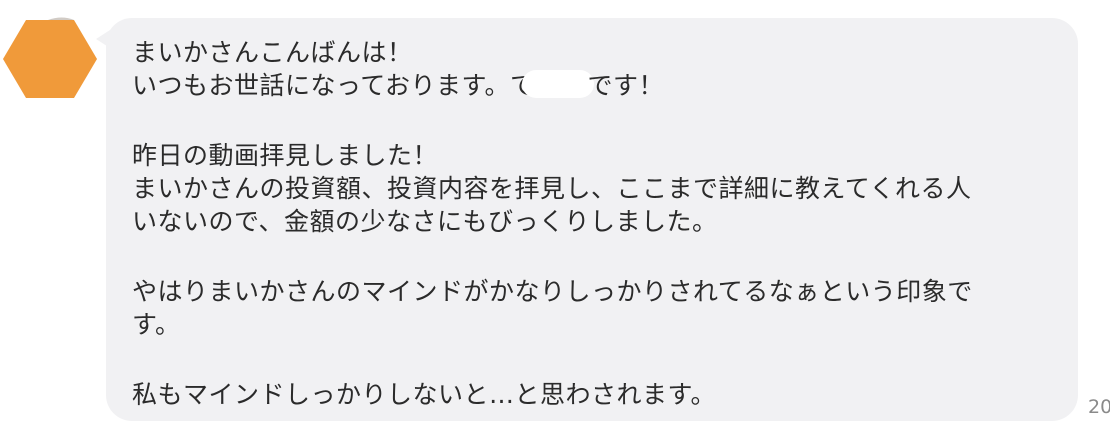 This screenshot has width=1110, height=430. What do you see at coordinates (557, 84) in the screenshot?
I see `redaction-mark` at bounding box center [557, 84].